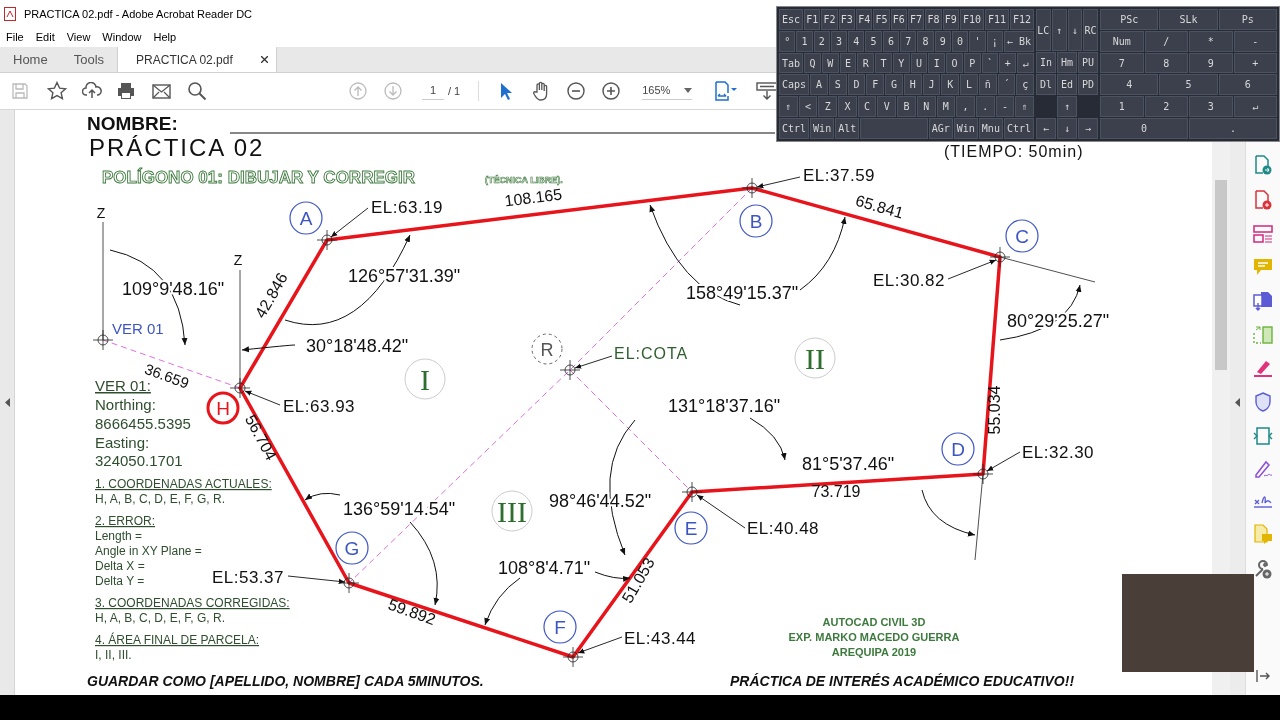  I want to click on keyboard-key: PD, so click(1088, 84).